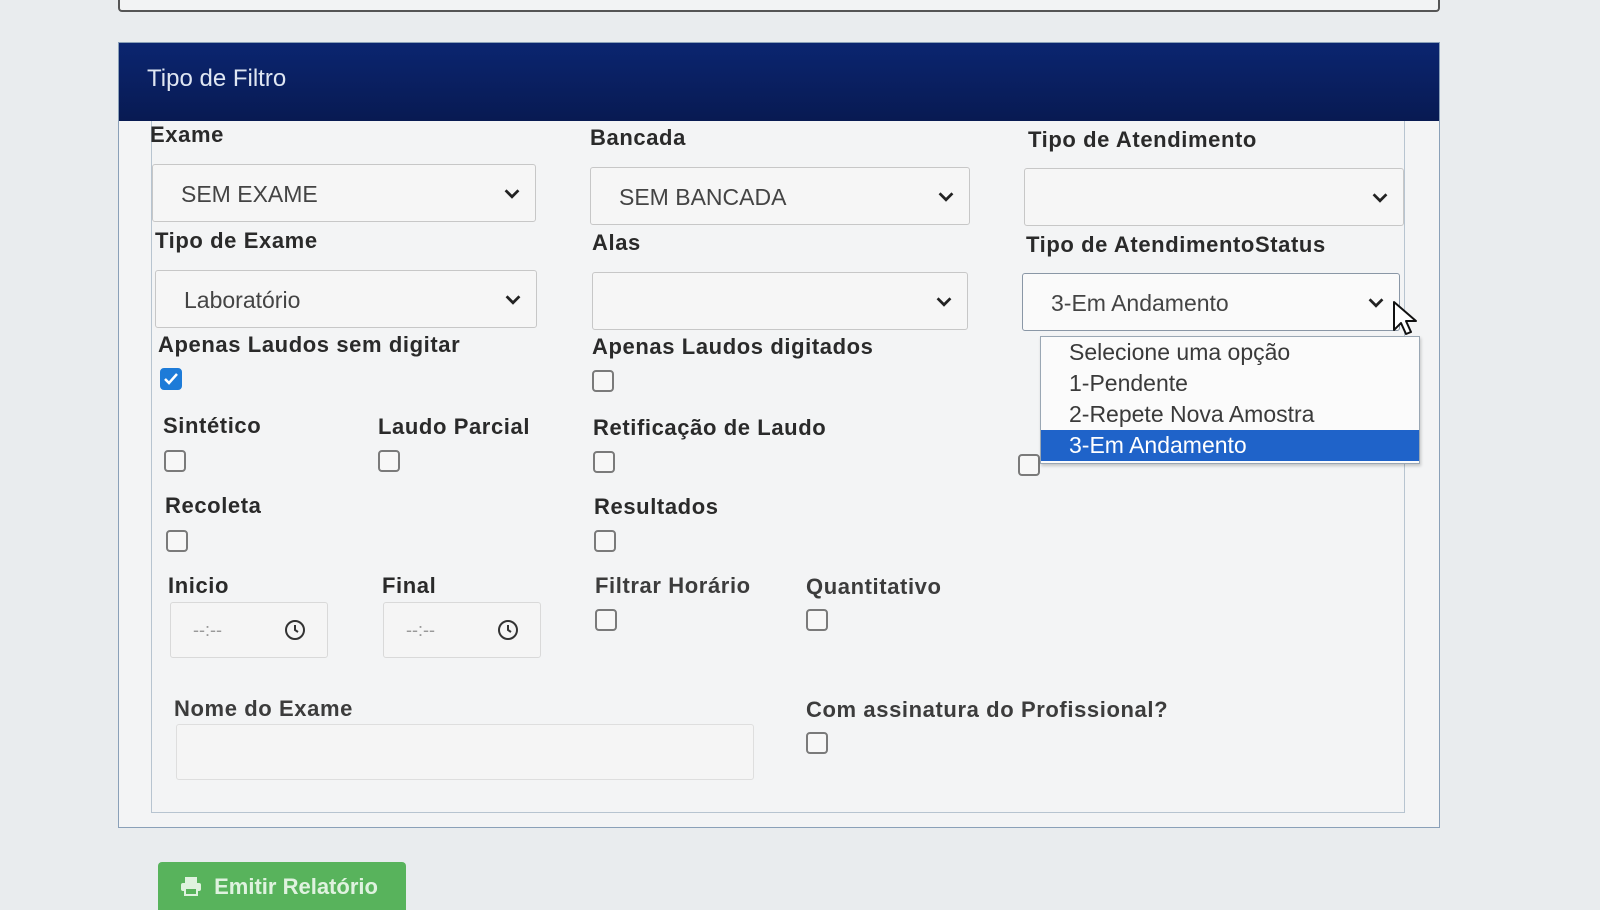  What do you see at coordinates (604, 462) in the screenshot?
I see `retificacao-laudo-checkbox` at bounding box center [604, 462].